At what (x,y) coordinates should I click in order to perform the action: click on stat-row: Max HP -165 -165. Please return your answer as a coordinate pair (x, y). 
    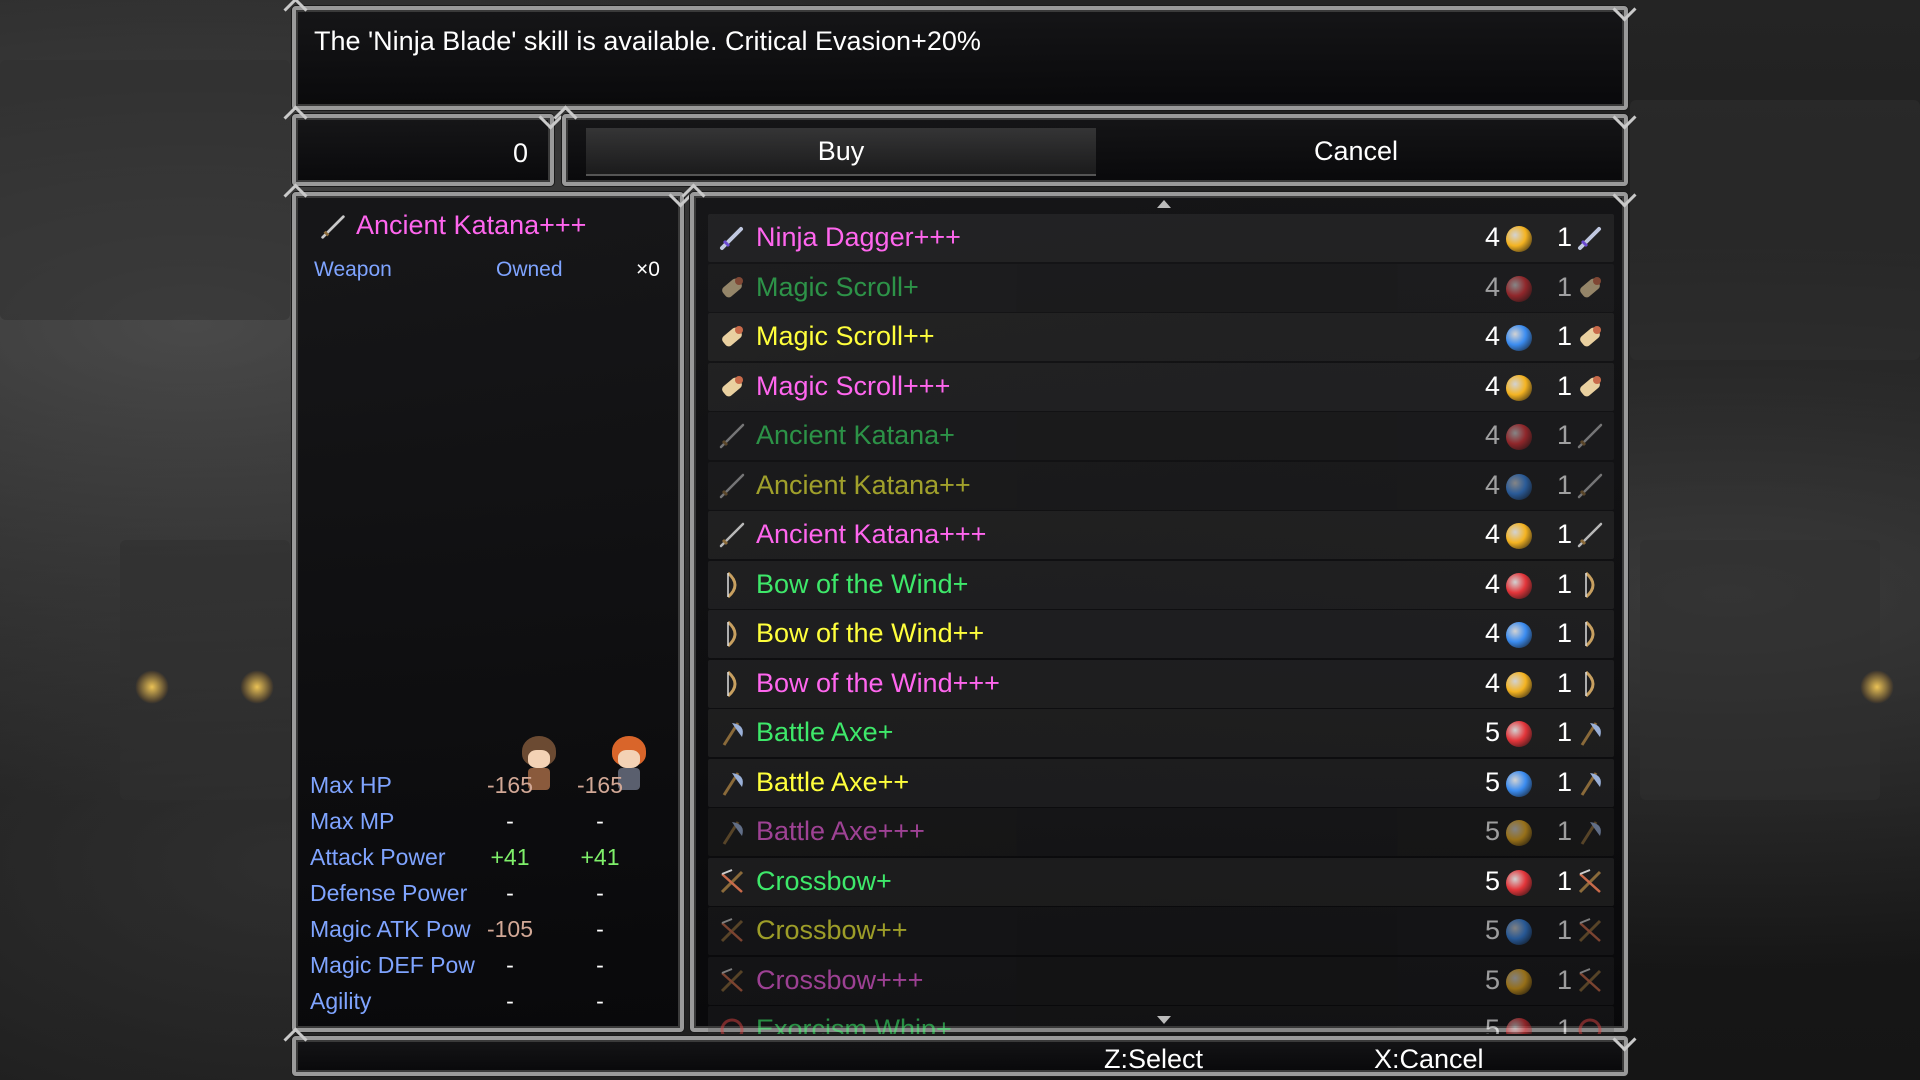
    Looking at the image, I should click on (495, 790).